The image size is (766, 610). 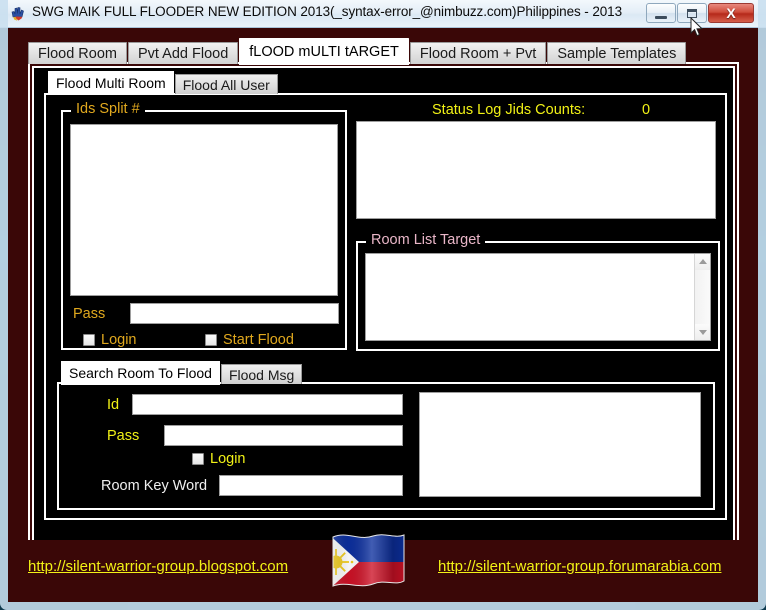 What do you see at coordinates (283, 435) in the screenshot?
I see `search-pass-input` at bounding box center [283, 435].